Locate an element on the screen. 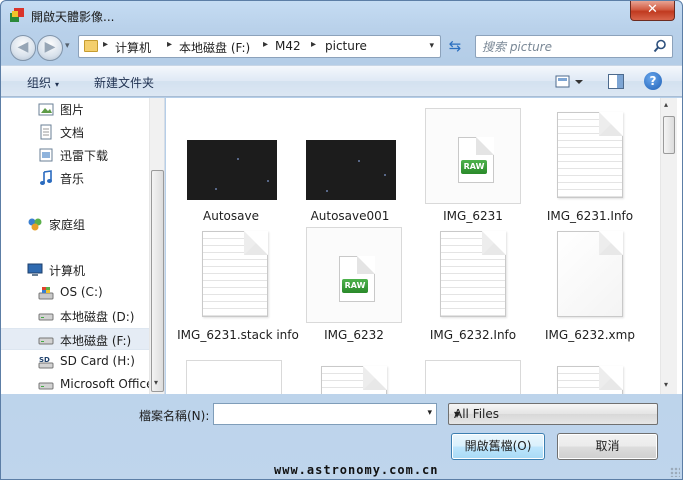 Image resolution: width=683 pixels, height=480 pixels. sidebar-item-microsoft-office: Microsoft Office is located at coordinates (77, 384).